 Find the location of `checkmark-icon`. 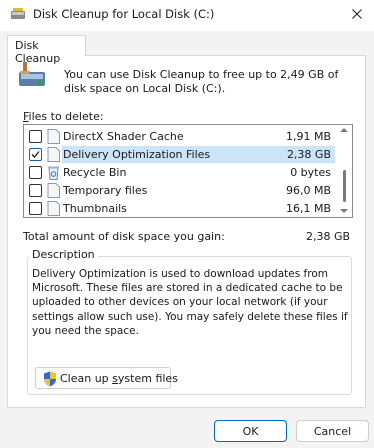

checkmark-icon is located at coordinates (35, 154).